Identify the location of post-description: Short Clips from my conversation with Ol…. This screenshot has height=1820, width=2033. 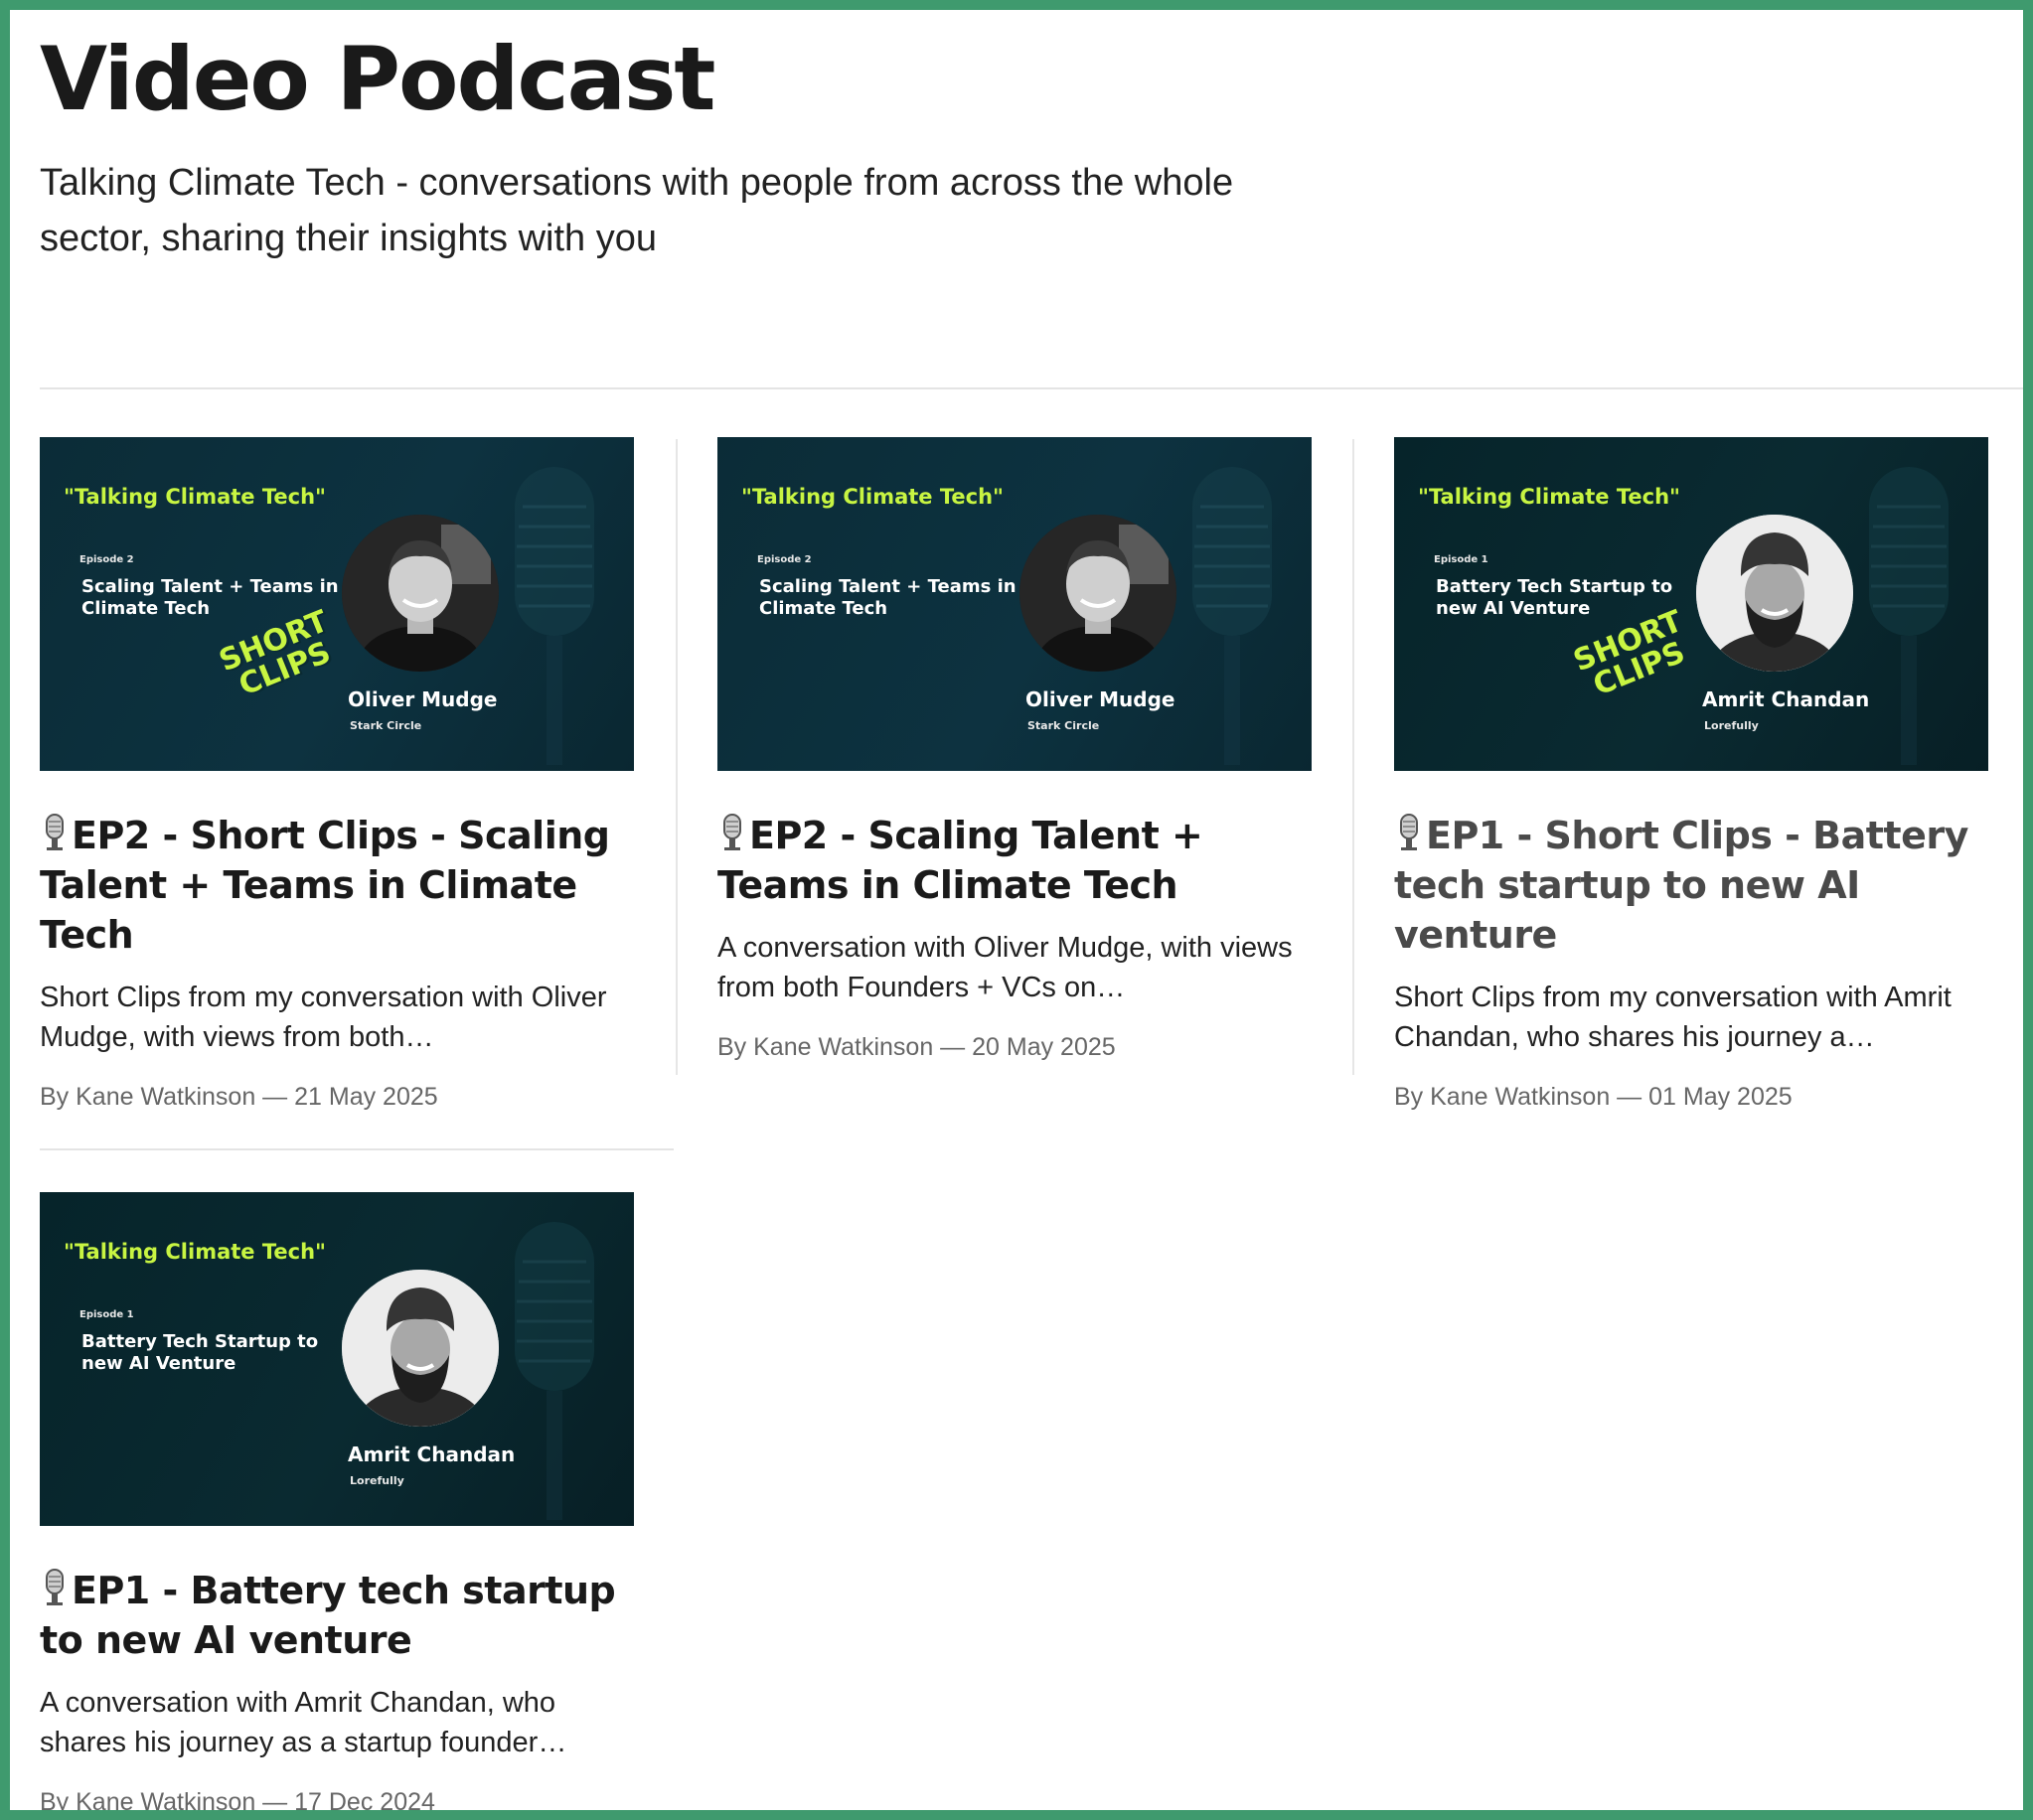
(324, 1017).